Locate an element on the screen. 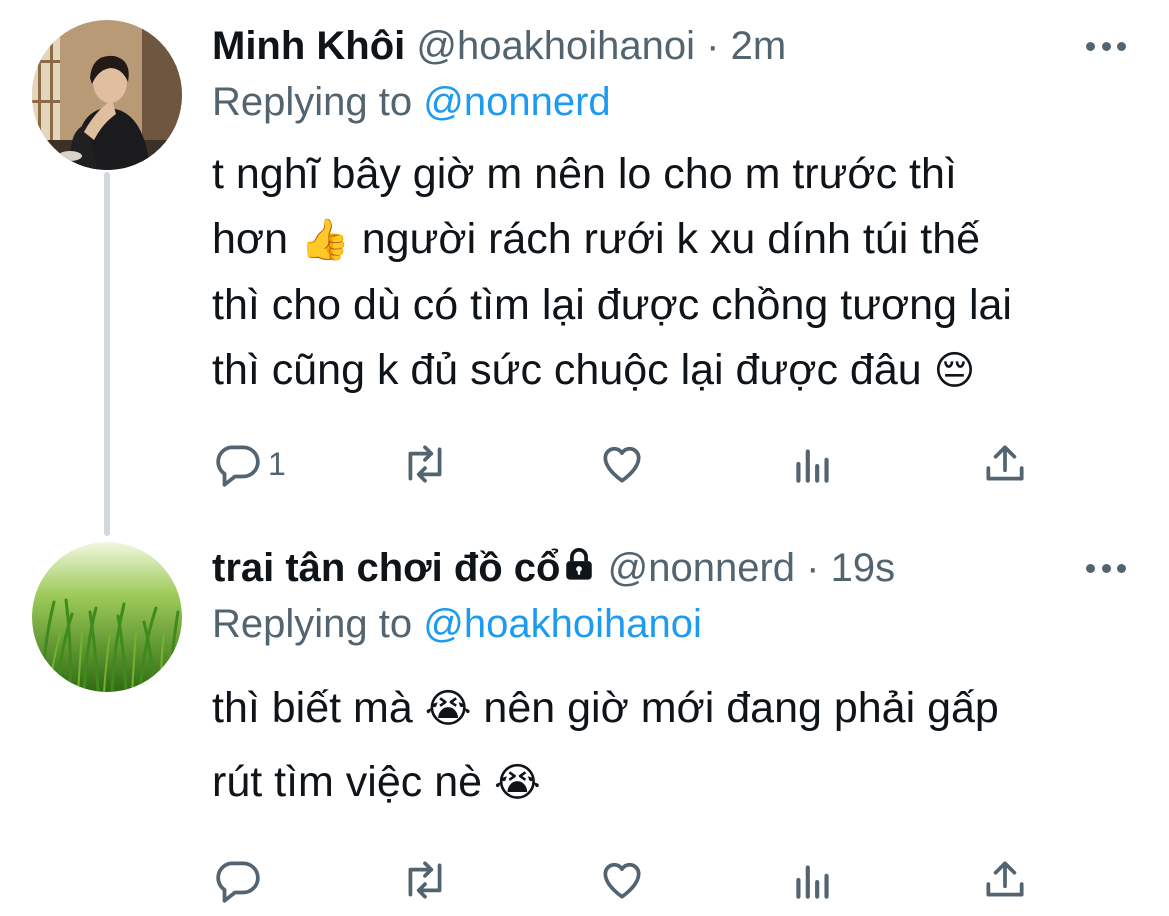 Image resolution: width=1169 pixels, height=916 pixels. user-handle: @hoakhoihanoi is located at coordinates (555, 46).